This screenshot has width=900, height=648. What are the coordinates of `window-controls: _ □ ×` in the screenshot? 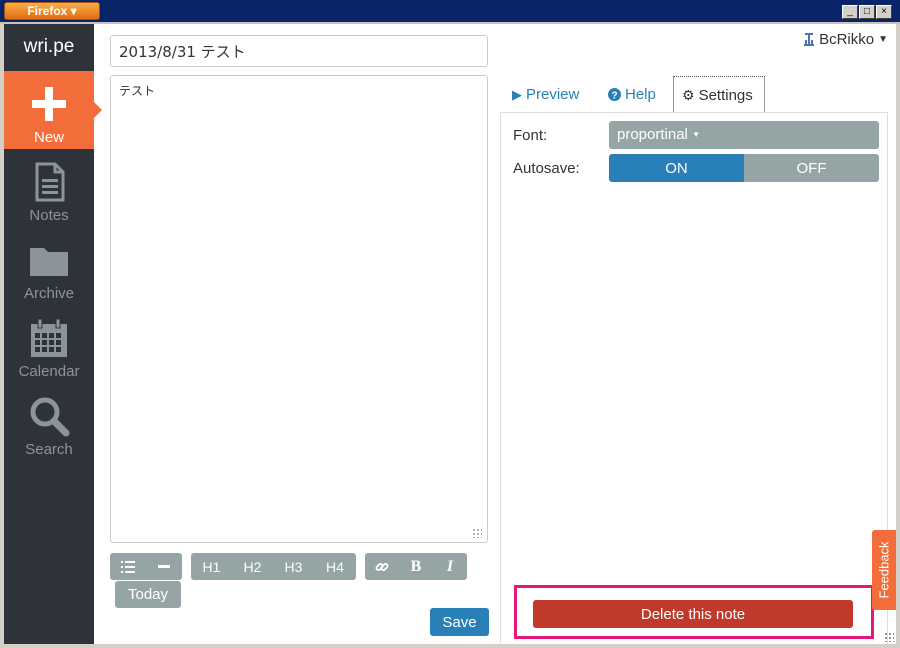 It's located at (867, 12).